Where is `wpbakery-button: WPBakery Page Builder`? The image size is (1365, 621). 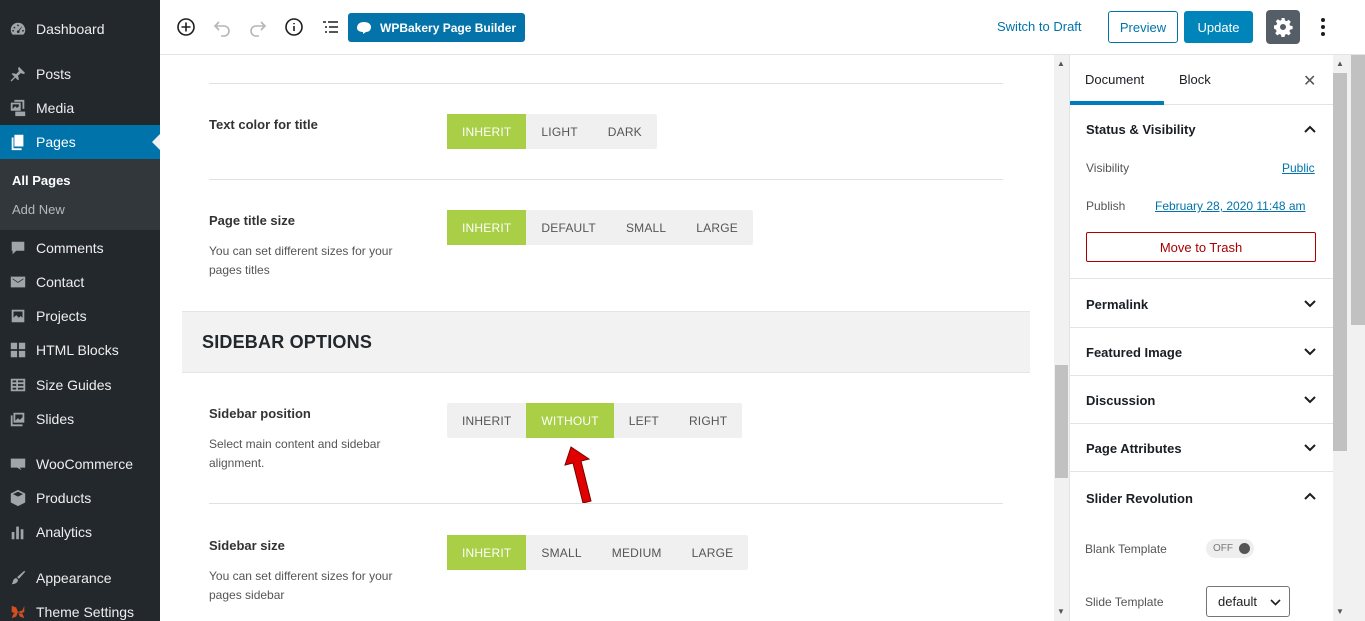
wpbakery-button: WPBakery Page Builder is located at coordinates (437, 27).